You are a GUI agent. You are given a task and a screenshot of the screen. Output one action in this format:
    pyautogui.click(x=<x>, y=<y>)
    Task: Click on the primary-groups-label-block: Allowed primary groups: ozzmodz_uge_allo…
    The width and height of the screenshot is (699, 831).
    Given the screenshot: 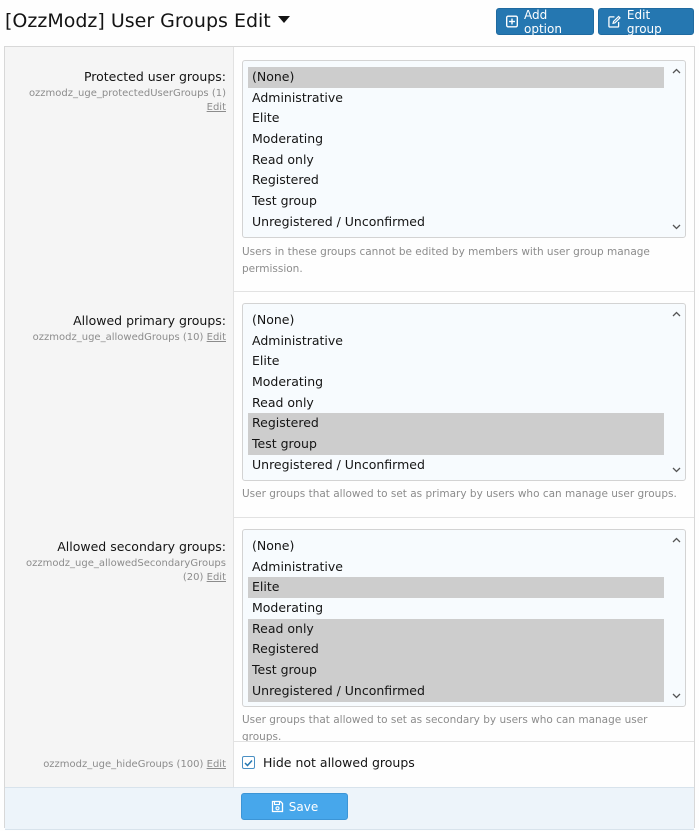 What is the action you would take?
    pyautogui.click(x=123, y=329)
    